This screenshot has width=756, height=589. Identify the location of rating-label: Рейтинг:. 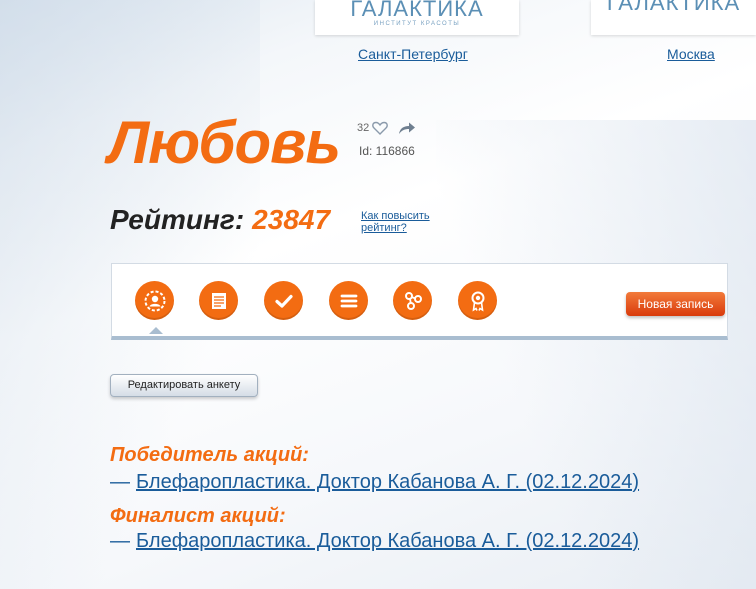
(177, 219).